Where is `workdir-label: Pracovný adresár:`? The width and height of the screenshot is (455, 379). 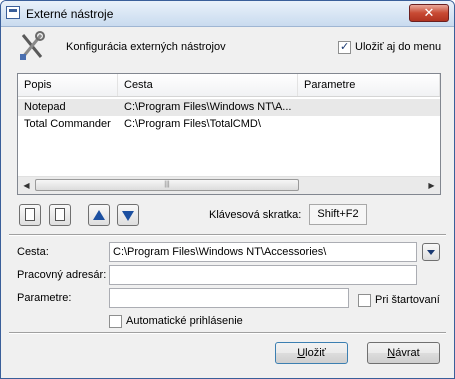
workdir-label: Pracovný adresár: is located at coordinates (62, 275).